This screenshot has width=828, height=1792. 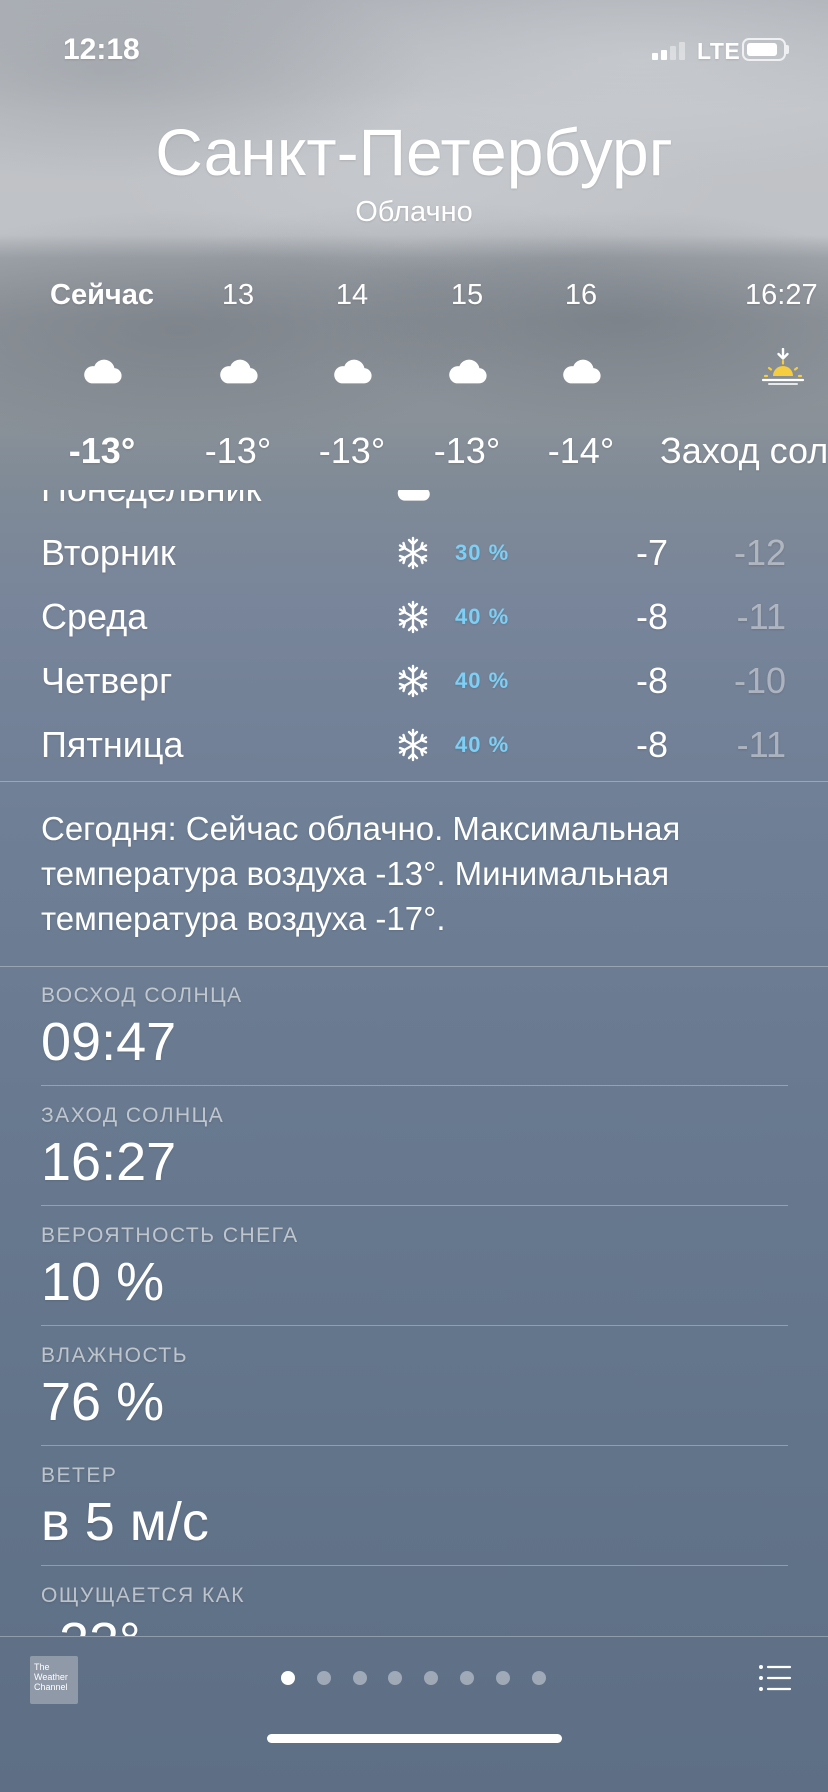 What do you see at coordinates (107, 680) in the screenshot?
I see `day-name: Четверг` at bounding box center [107, 680].